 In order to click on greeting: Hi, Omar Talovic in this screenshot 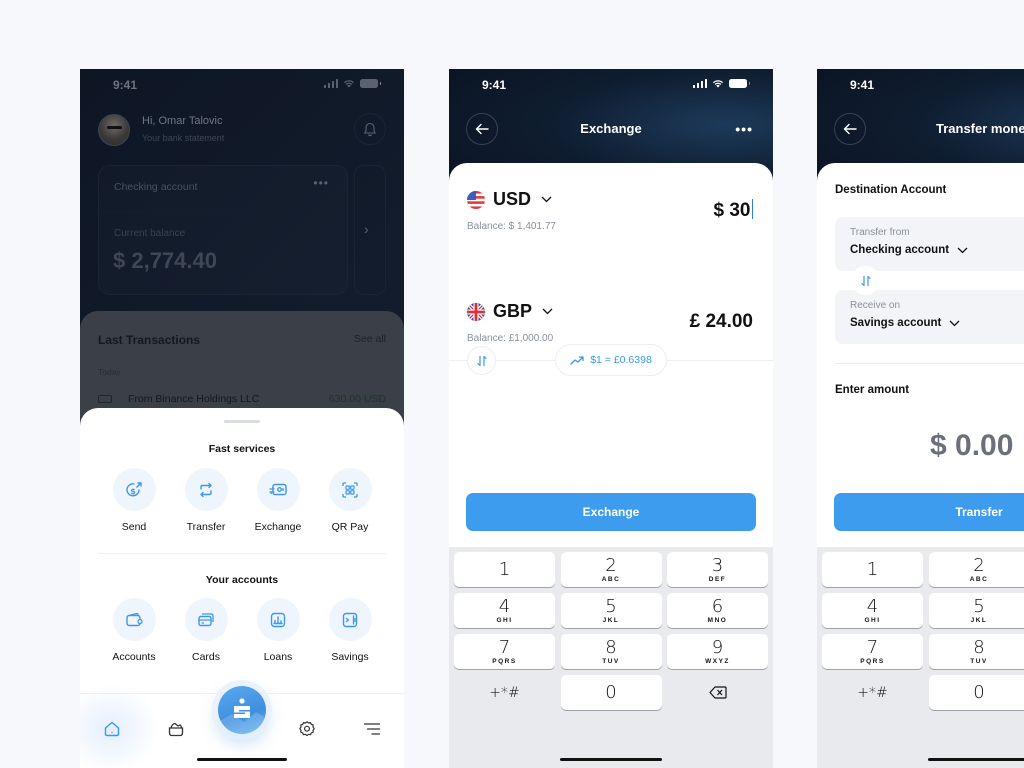, I will do `click(182, 121)`.